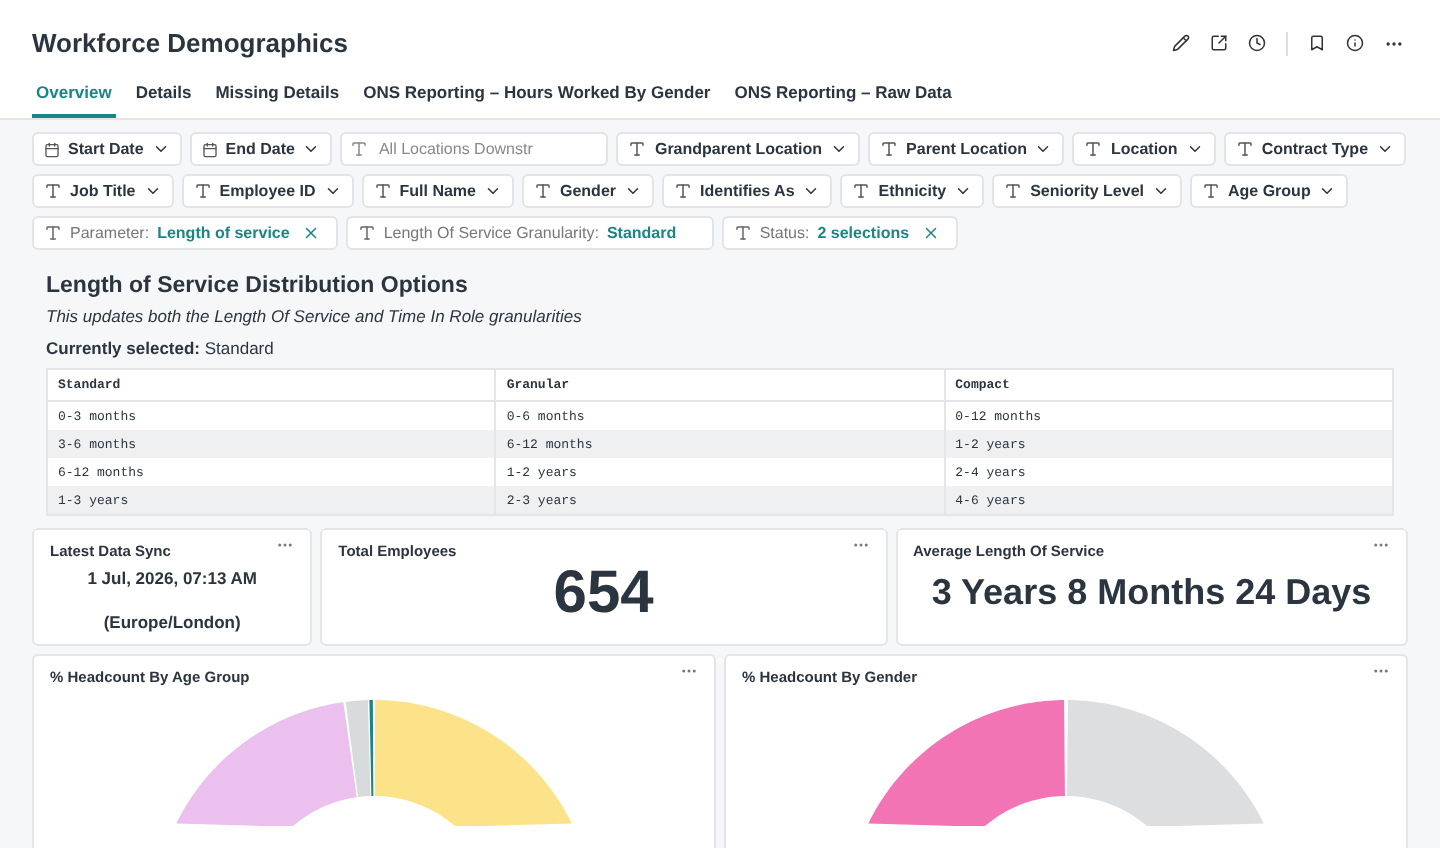 This screenshot has width=1440, height=848. Describe the element at coordinates (1257, 43) in the screenshot. I see `clock-icon` at that location.